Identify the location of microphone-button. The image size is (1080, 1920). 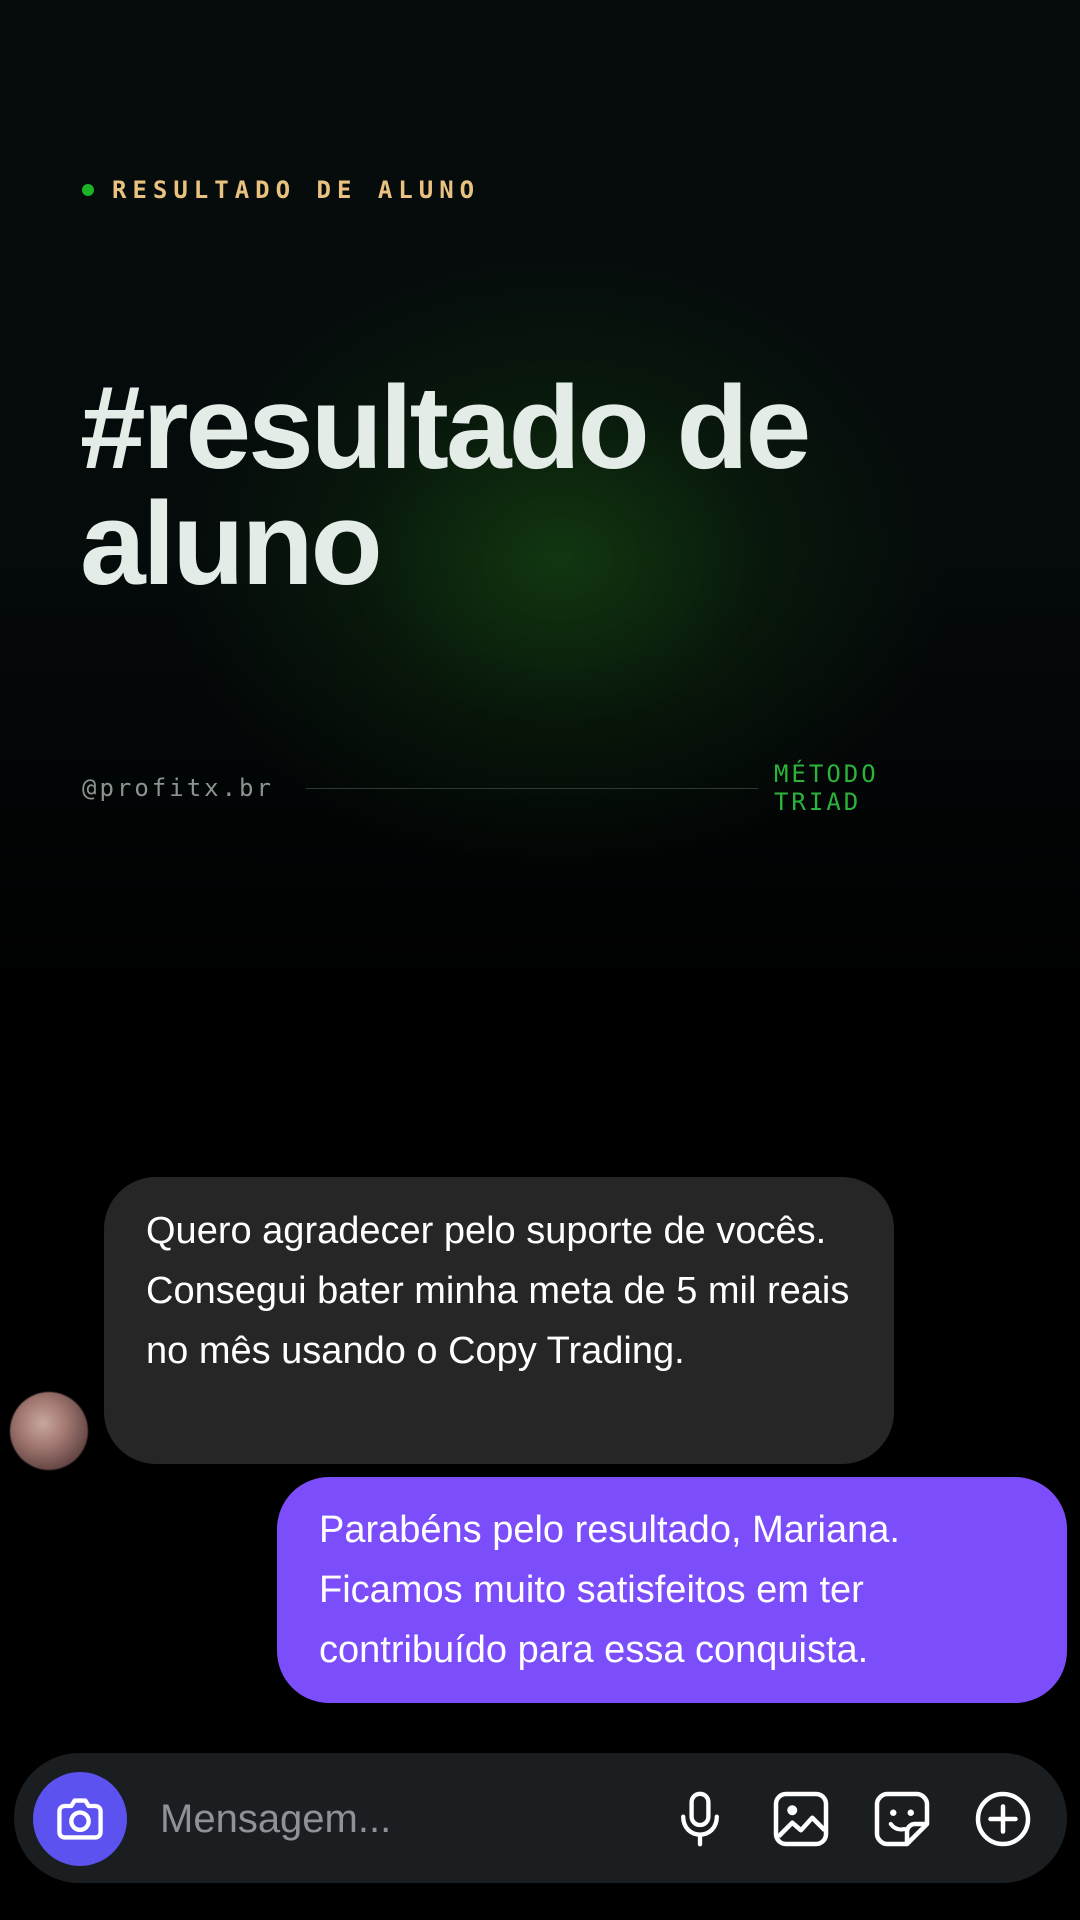
(700, 1819).